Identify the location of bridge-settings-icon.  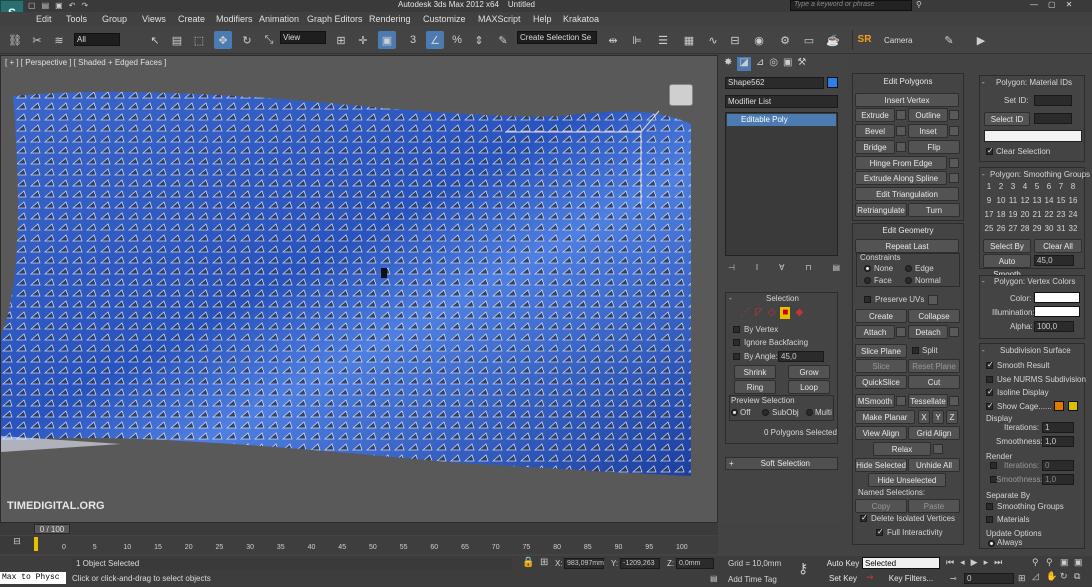
(901, 147).